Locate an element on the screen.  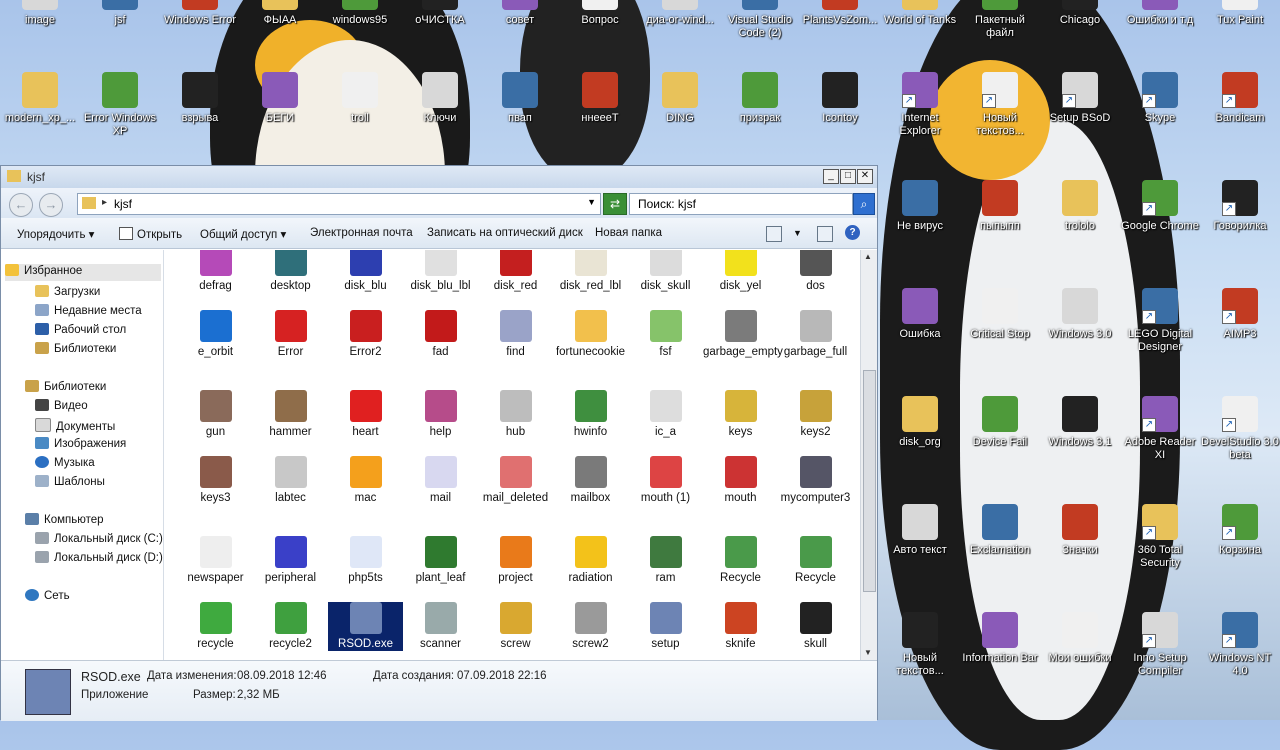
desktop-icon-item: Visual Studio Code (2) is located at coordinates (760, 20).